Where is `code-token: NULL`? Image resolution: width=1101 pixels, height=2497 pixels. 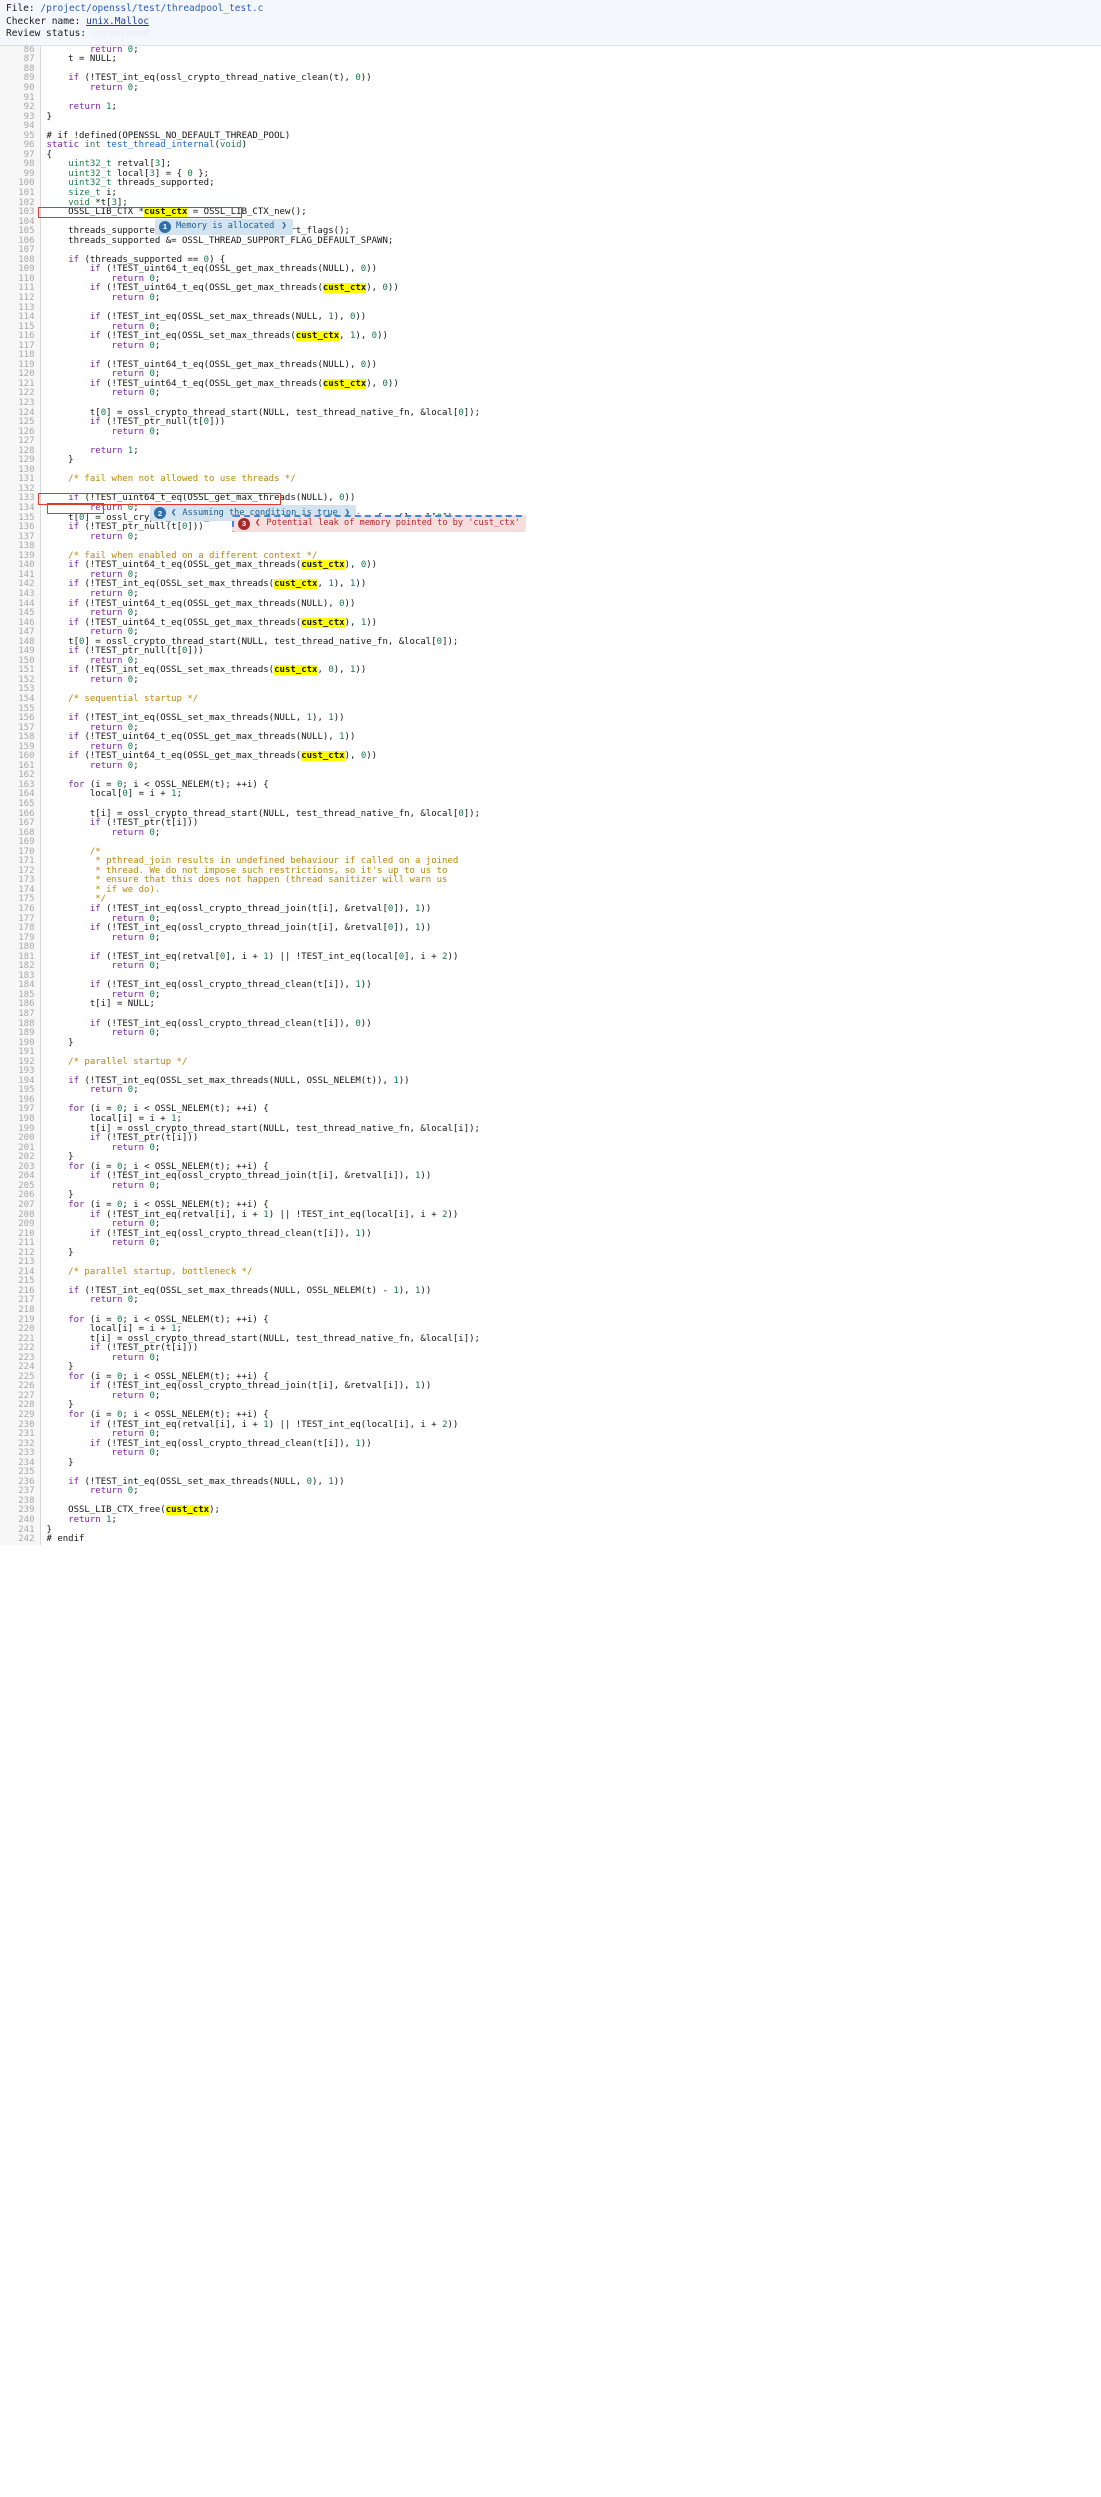
code-token: NULL is located at coordinates (138, 1004).